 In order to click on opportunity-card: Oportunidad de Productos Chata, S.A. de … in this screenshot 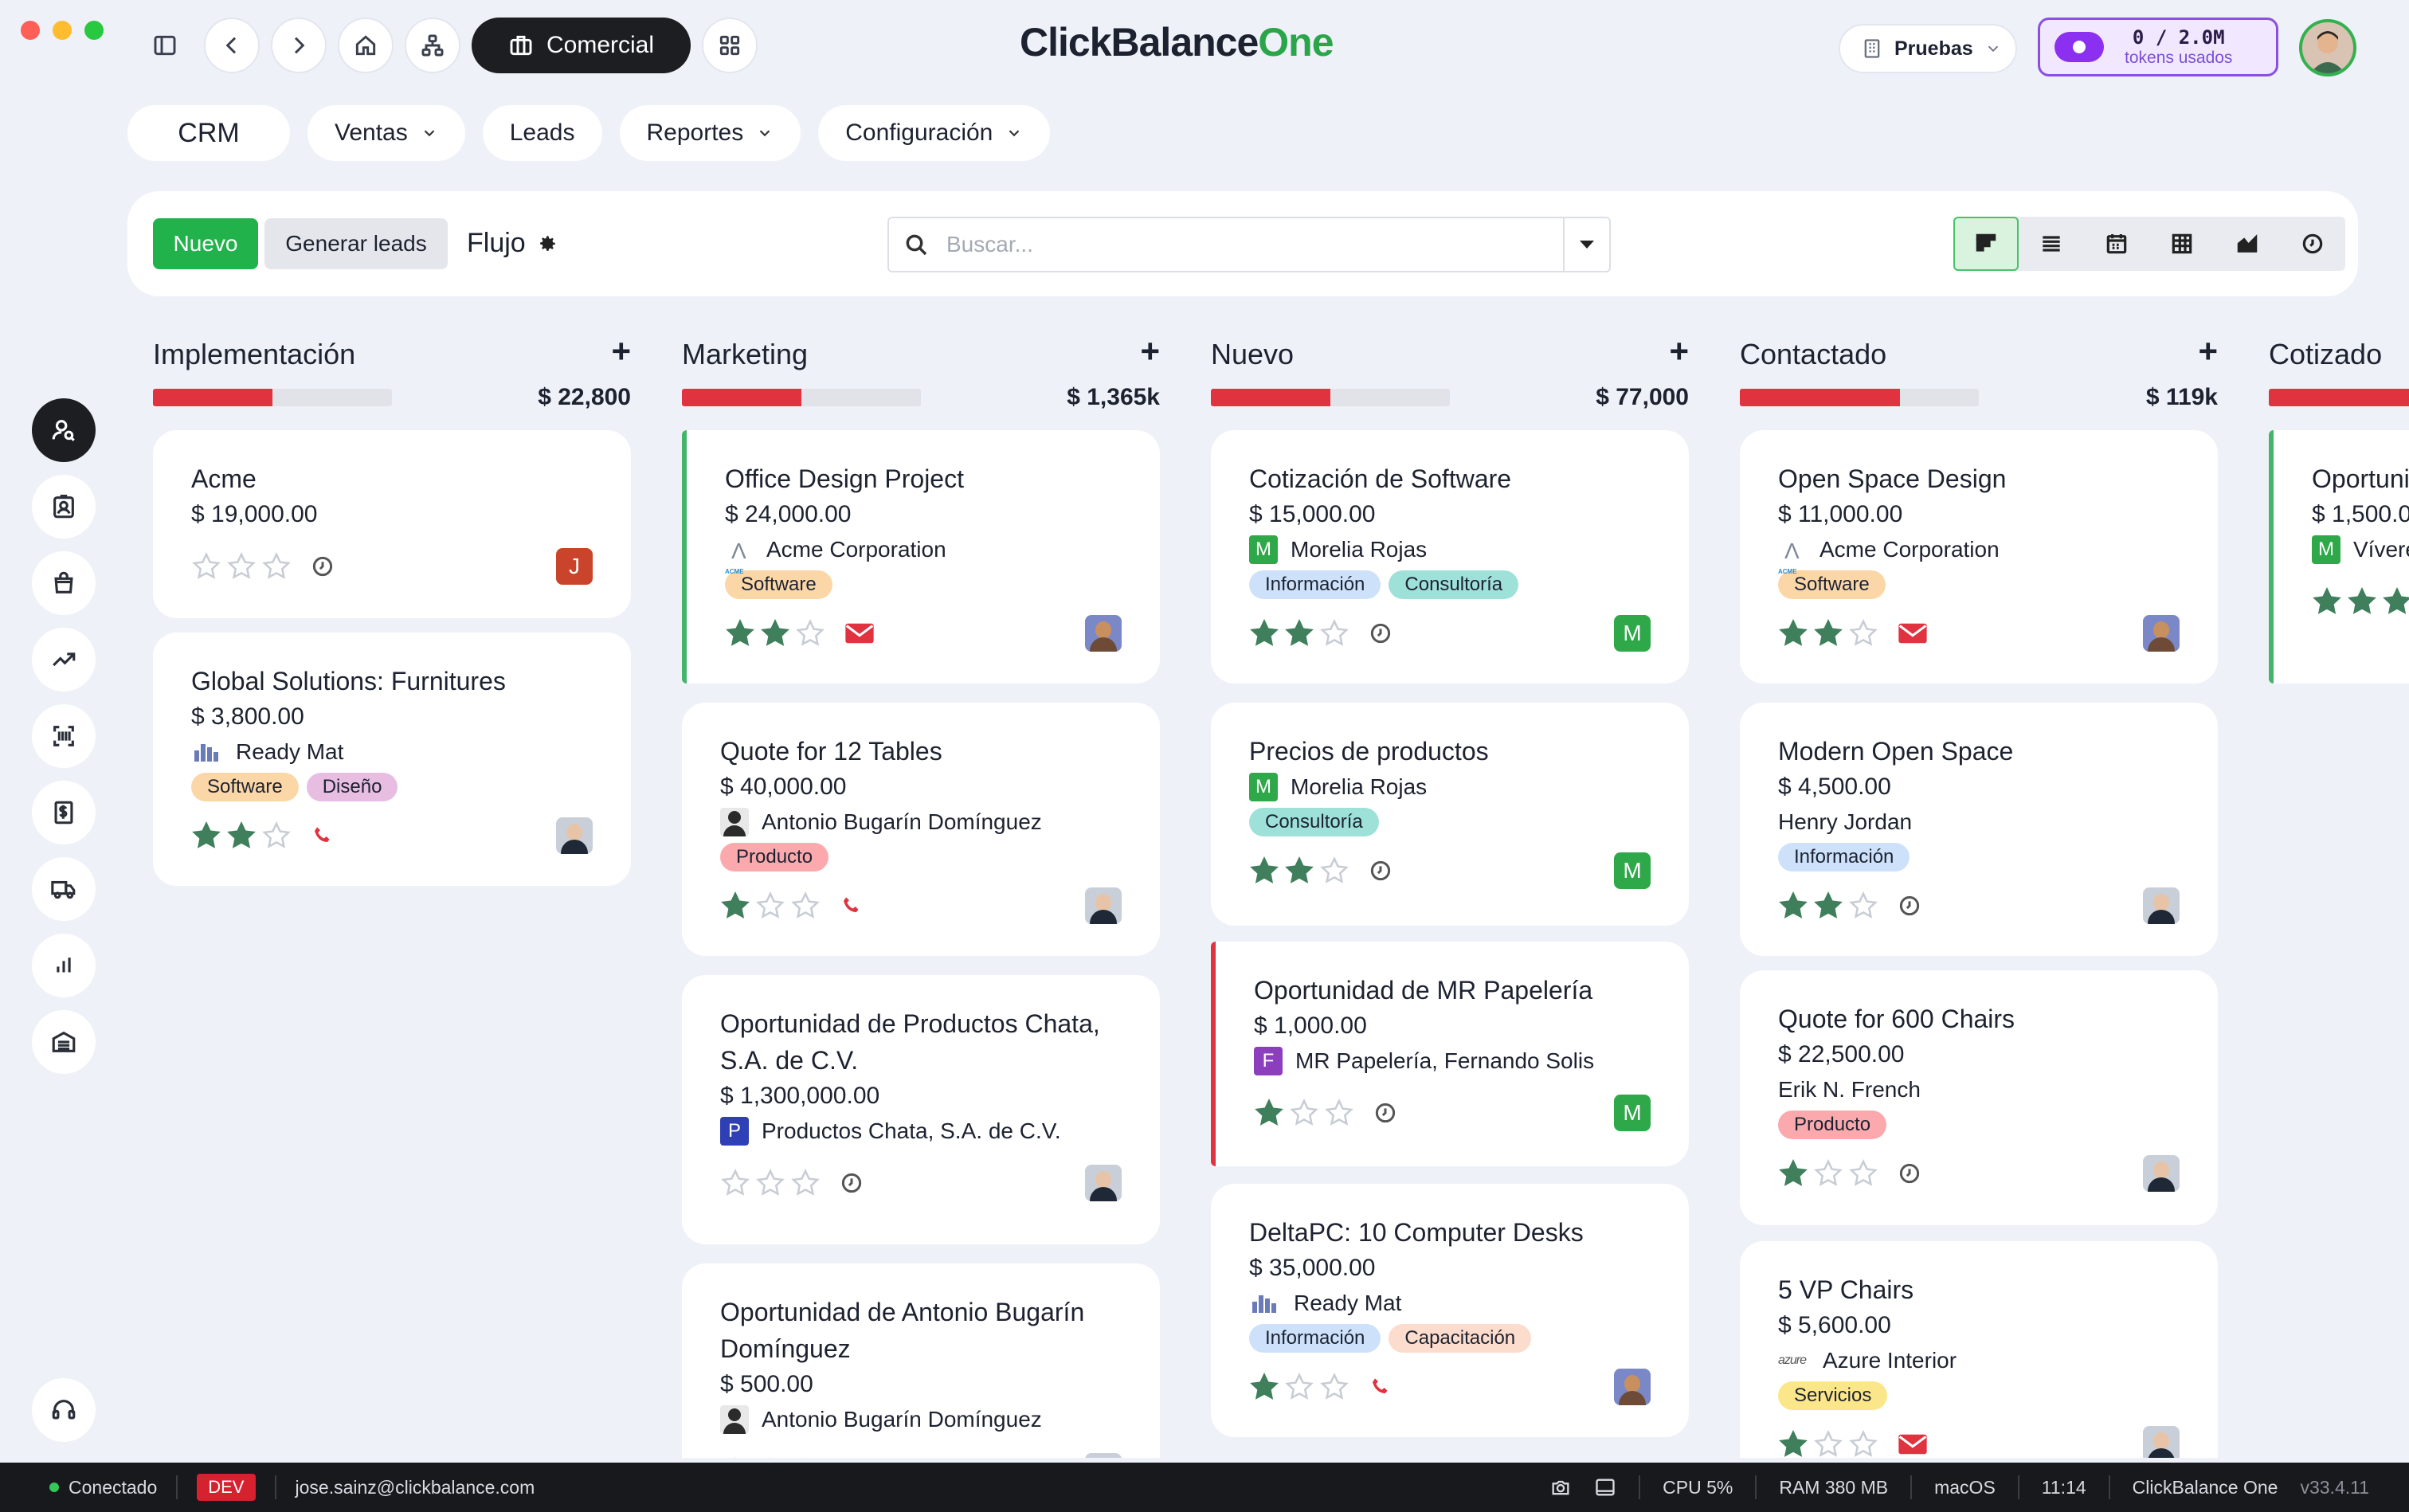, I will do `click(921, 1109)`.